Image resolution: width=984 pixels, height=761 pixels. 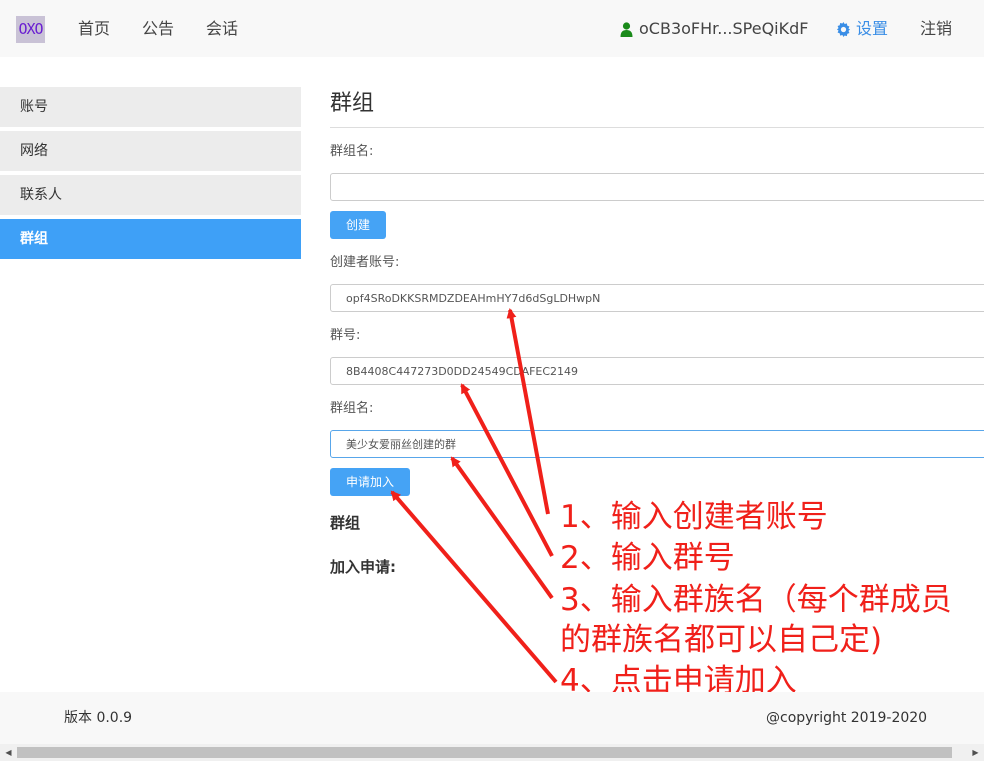 I want to click on create-group-button: 创建, so click(x=358, y=225).